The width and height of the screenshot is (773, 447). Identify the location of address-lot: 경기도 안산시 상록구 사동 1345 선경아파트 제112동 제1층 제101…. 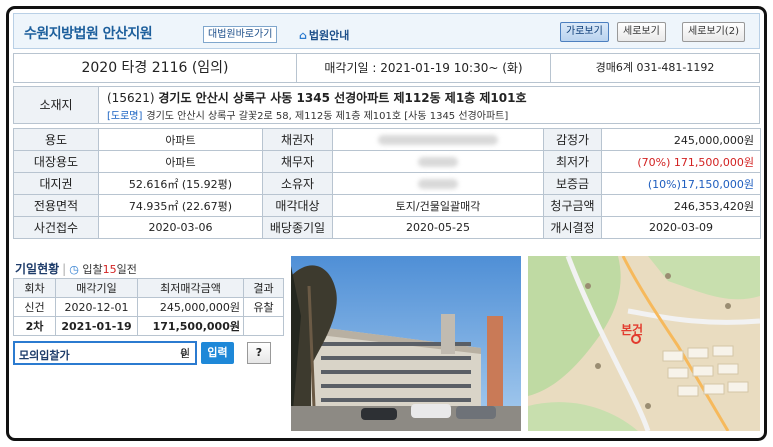
(342, 98).